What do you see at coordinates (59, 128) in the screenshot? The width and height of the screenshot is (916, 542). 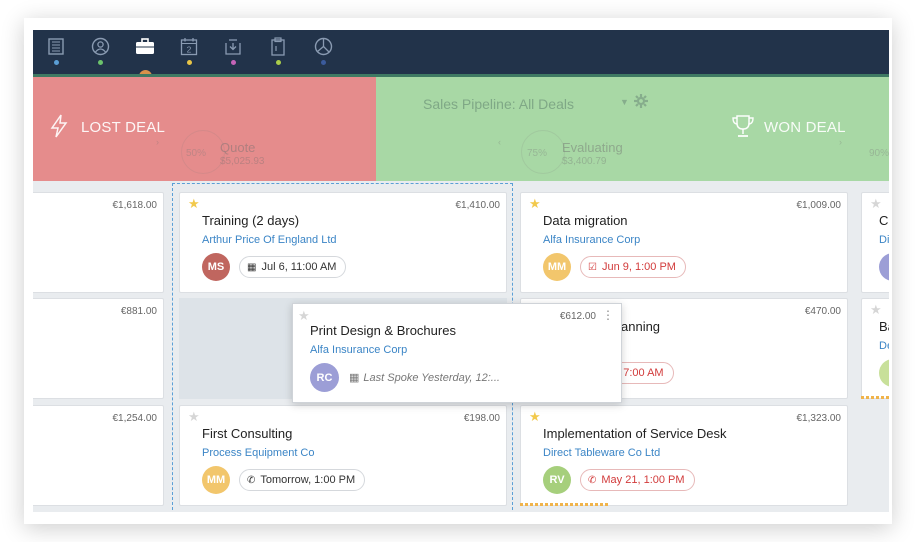 I see `lightning-icon` at bounding box center [59, 128].